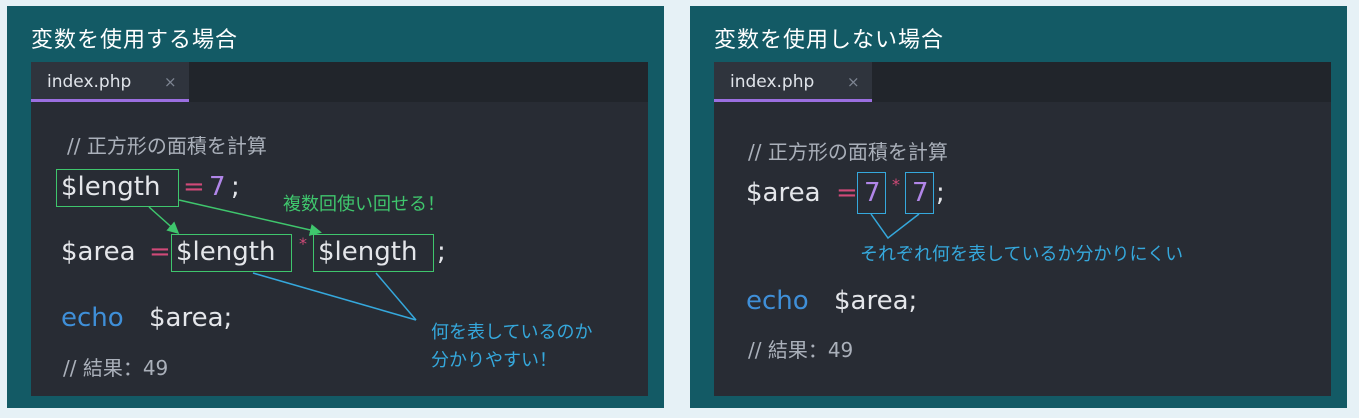 Image resolution: width=1359 pixels, height=418 pixels. I want to click on note-reusable: 複数回使い回せる！, so click(364, 204).